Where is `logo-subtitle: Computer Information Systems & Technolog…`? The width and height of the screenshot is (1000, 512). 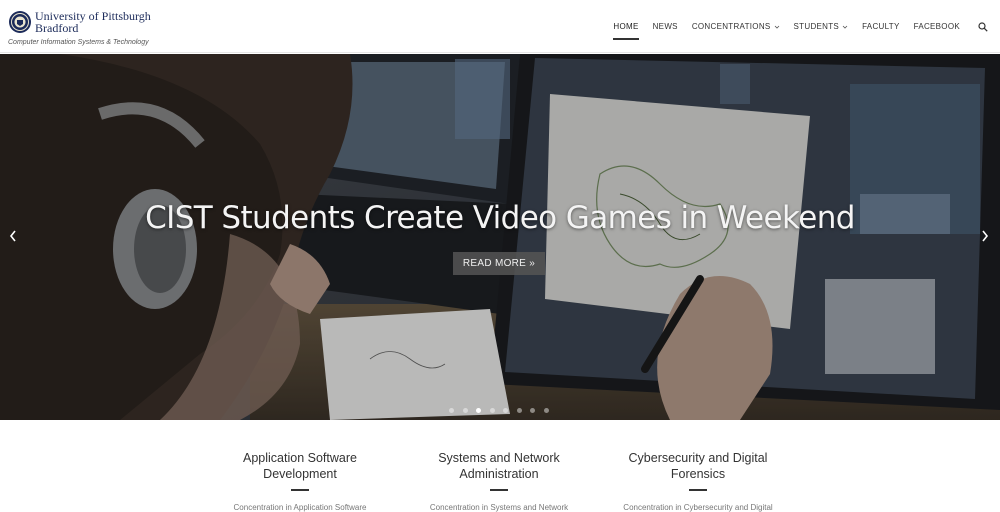 logo-subtitle: Computer Information Systems & Technolog… is located at coordinates (78, 42).